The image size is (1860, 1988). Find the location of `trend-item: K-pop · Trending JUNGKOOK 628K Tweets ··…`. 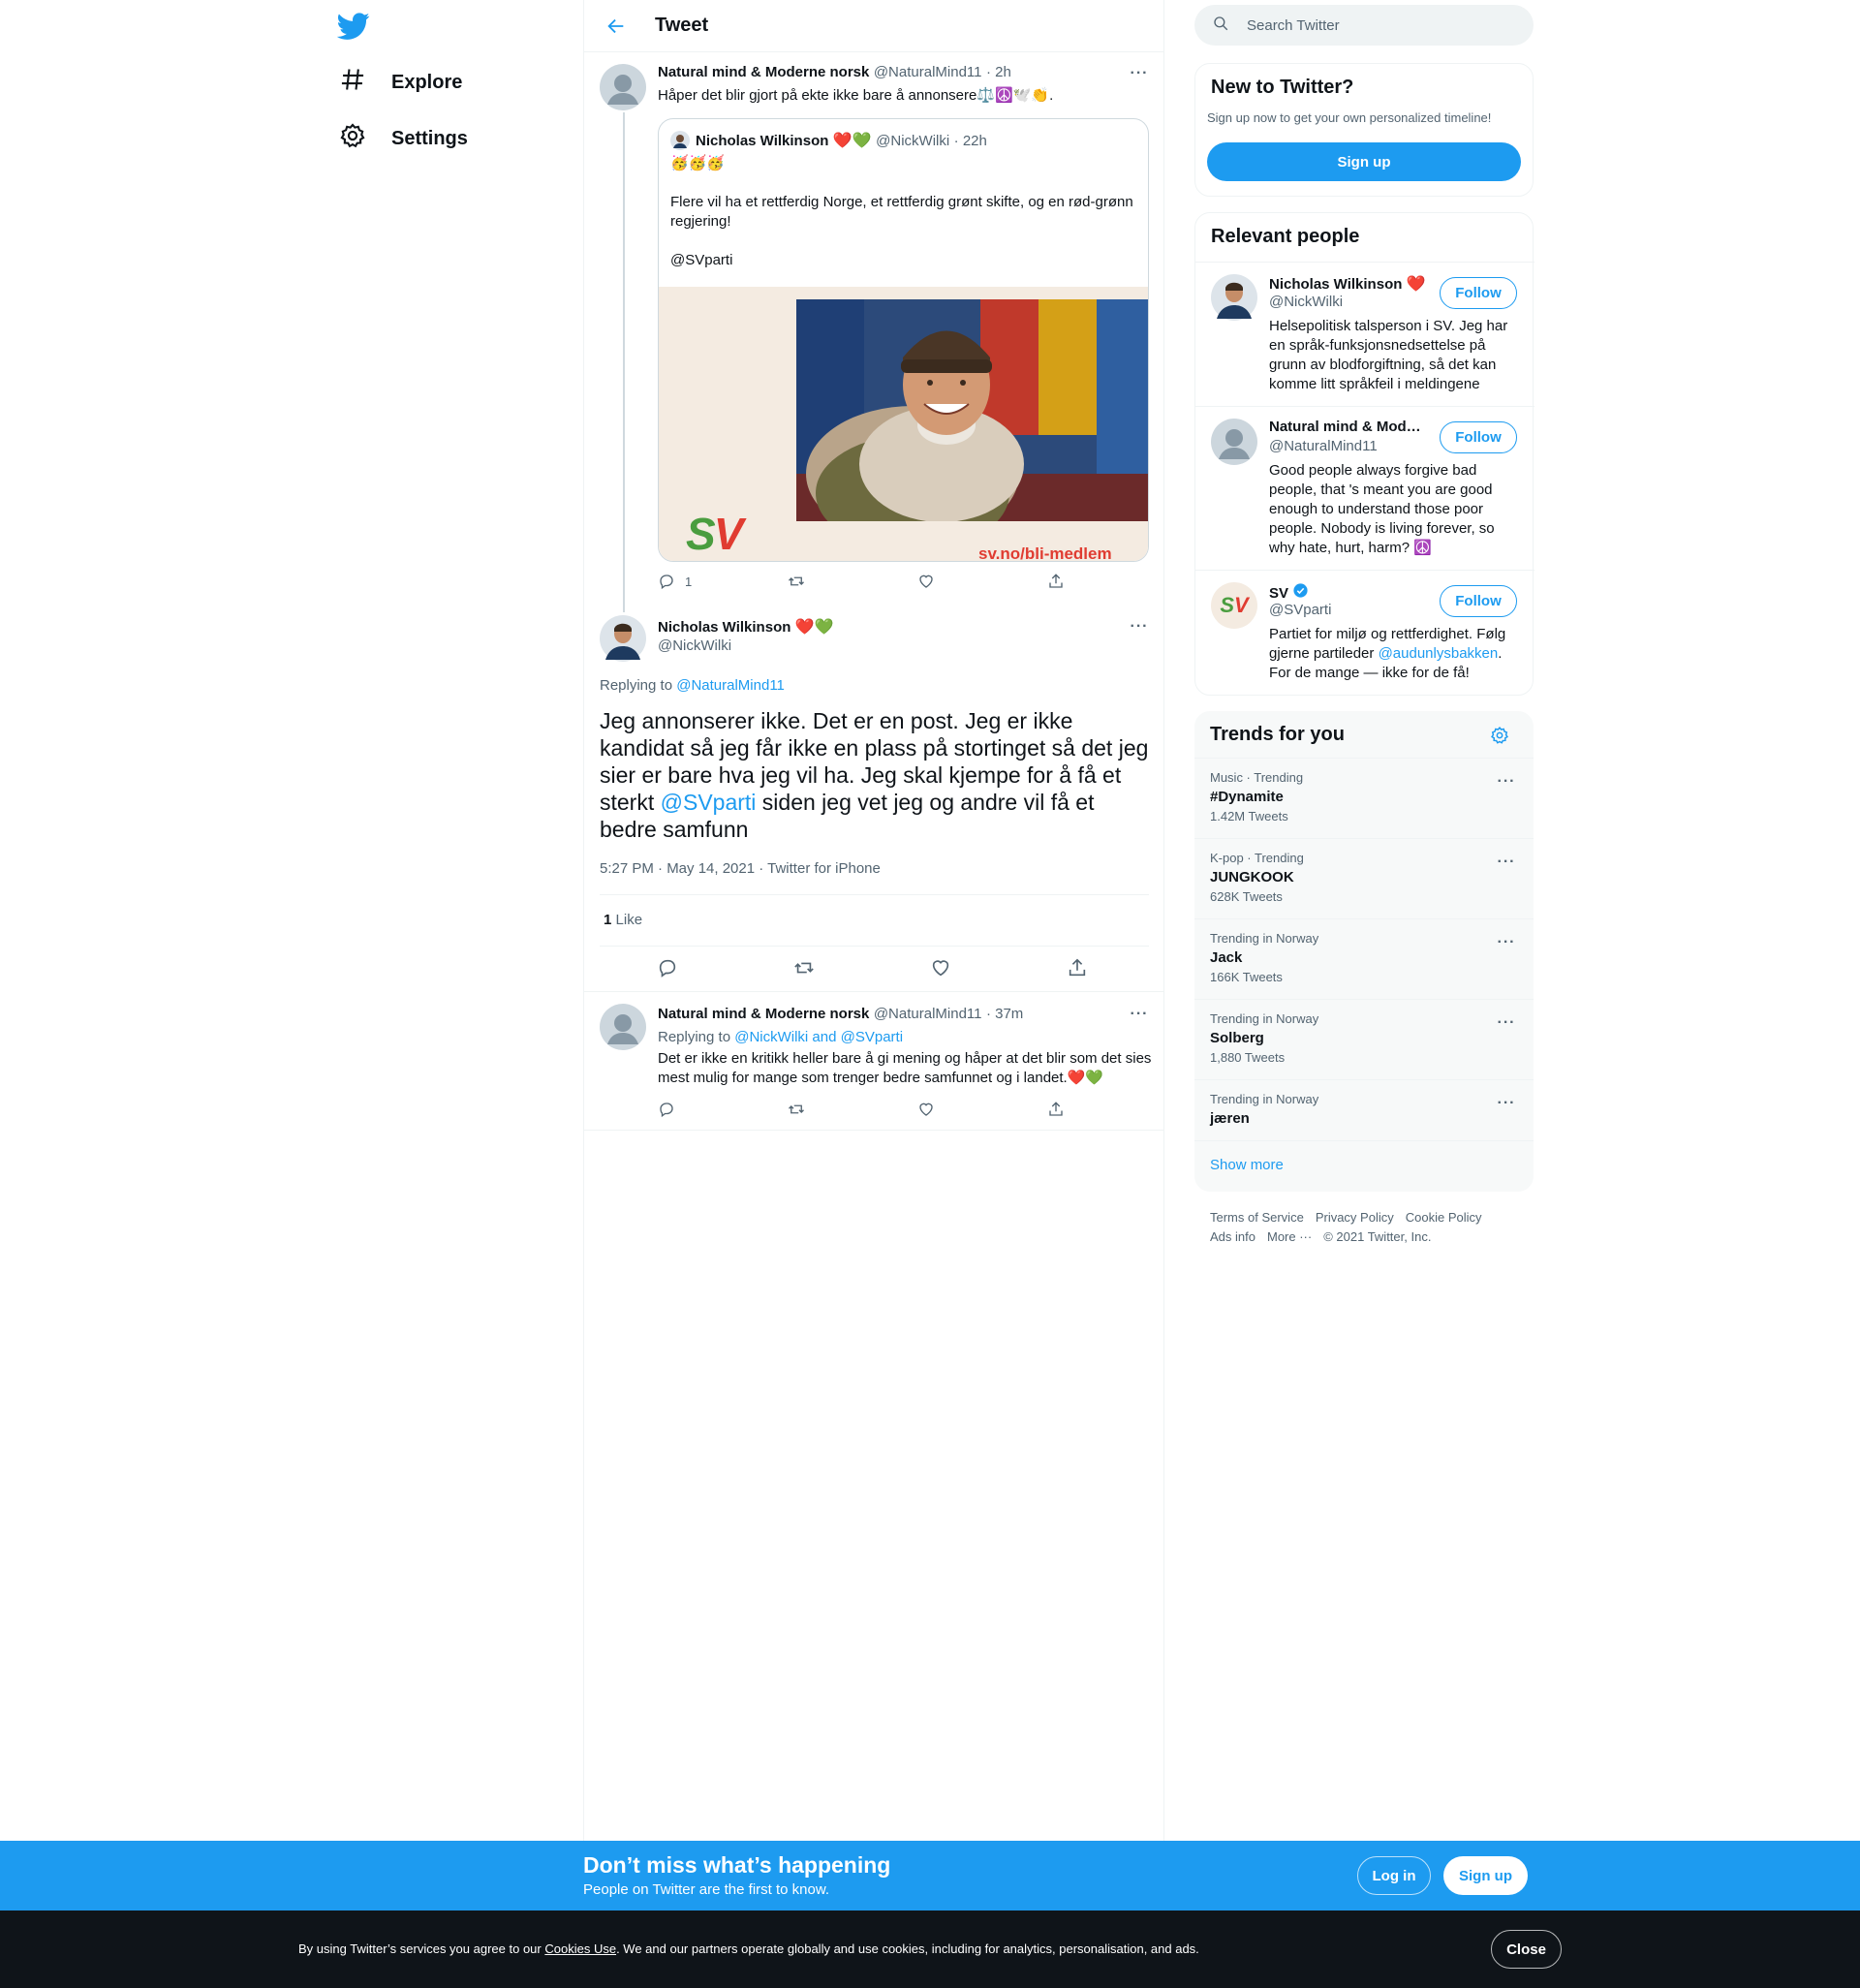

trend-item: K-pop · Trending JUNGKOOK 628K Tweets ··… is located at coordinates (1364, 878).